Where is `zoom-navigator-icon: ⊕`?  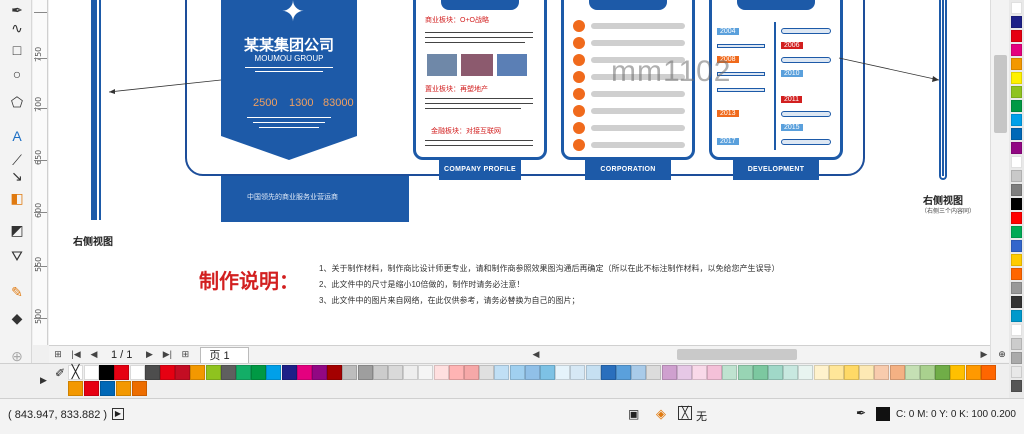
zoom-navigator-icon: ⊕ is located at coordinates (1002, 354).